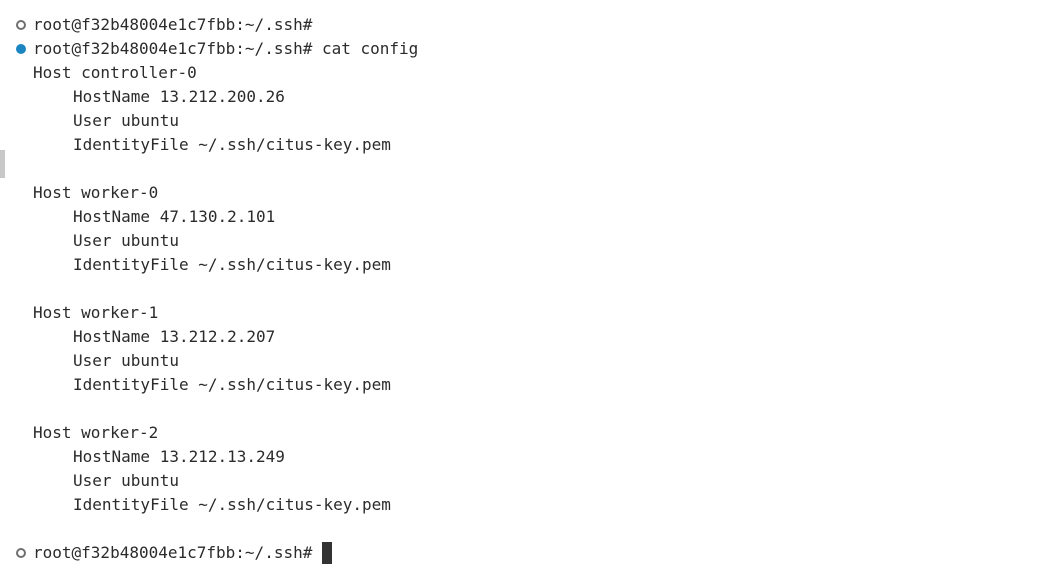 This screenshot has height=587, width=1046. I want to click on terminal-output-line: Host controller-0, so click(523, 73).